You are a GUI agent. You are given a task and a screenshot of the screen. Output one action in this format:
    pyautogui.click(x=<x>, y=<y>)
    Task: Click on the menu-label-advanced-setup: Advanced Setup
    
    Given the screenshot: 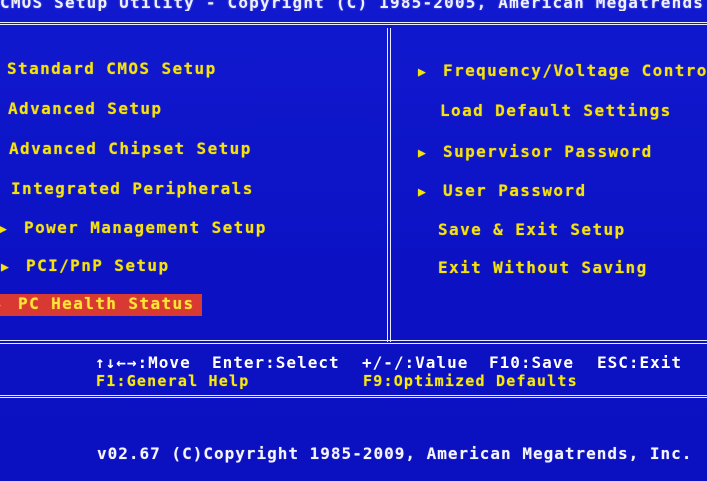 What is the action you would take?
    pyautogui.click(x=85, y=108)
    